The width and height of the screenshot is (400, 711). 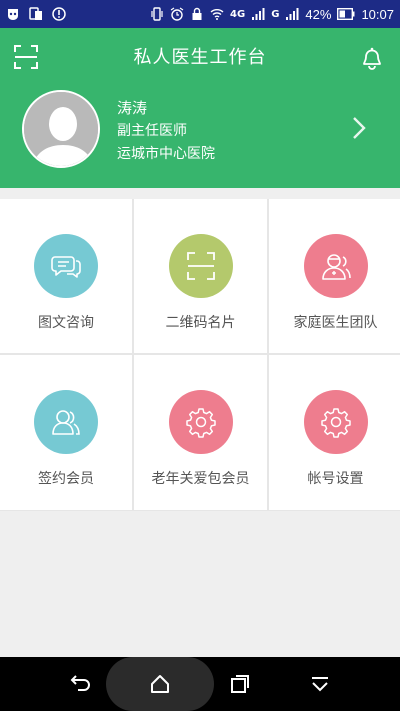 What do you see at coordinates (200, 130) in the screenshot?
I see `doctor-profile-card: 涛涛 副主任医师 运城市中心医院` at bounding box center [200, 130].